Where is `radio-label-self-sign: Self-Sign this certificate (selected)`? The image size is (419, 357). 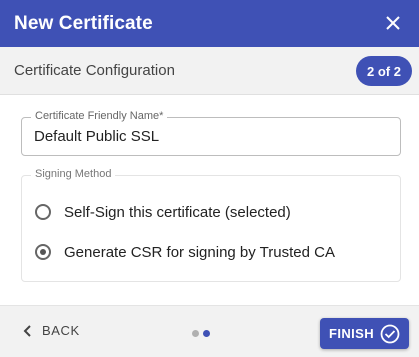
radio-label-self-sign: Self-Sign this certificate (selected) is located at coordinates (177, 212).